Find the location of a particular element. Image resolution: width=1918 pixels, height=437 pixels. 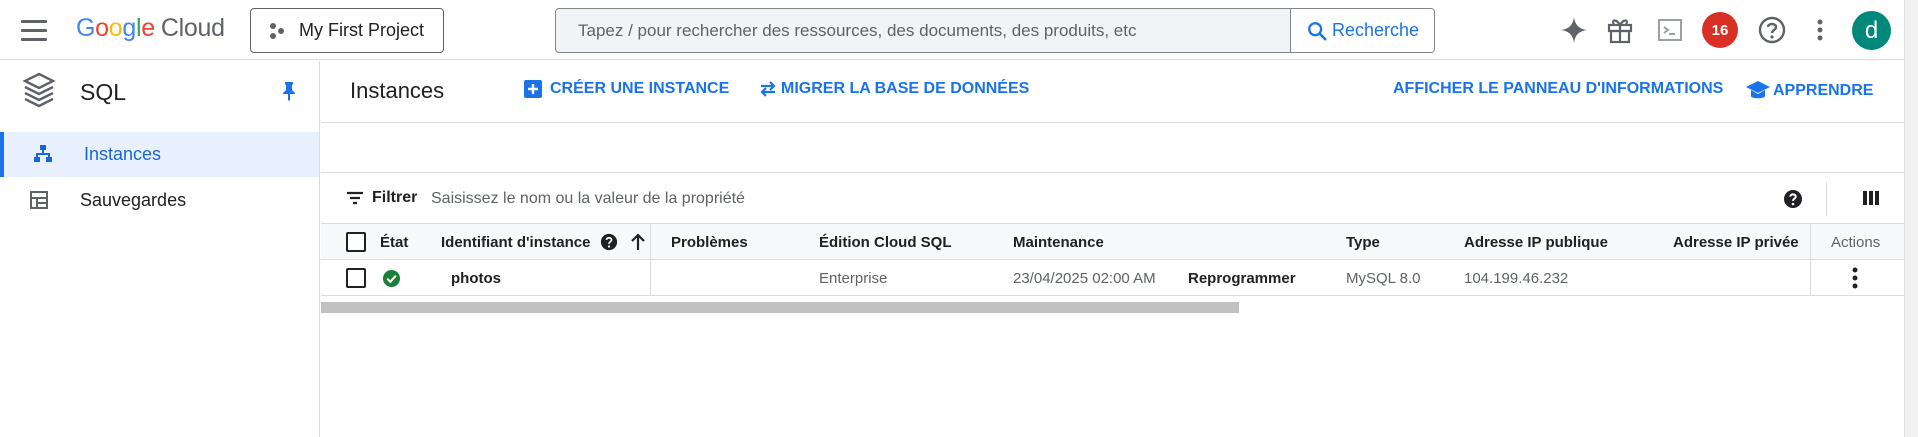

search-button: Recherche is located at coordinates (1362, 30).